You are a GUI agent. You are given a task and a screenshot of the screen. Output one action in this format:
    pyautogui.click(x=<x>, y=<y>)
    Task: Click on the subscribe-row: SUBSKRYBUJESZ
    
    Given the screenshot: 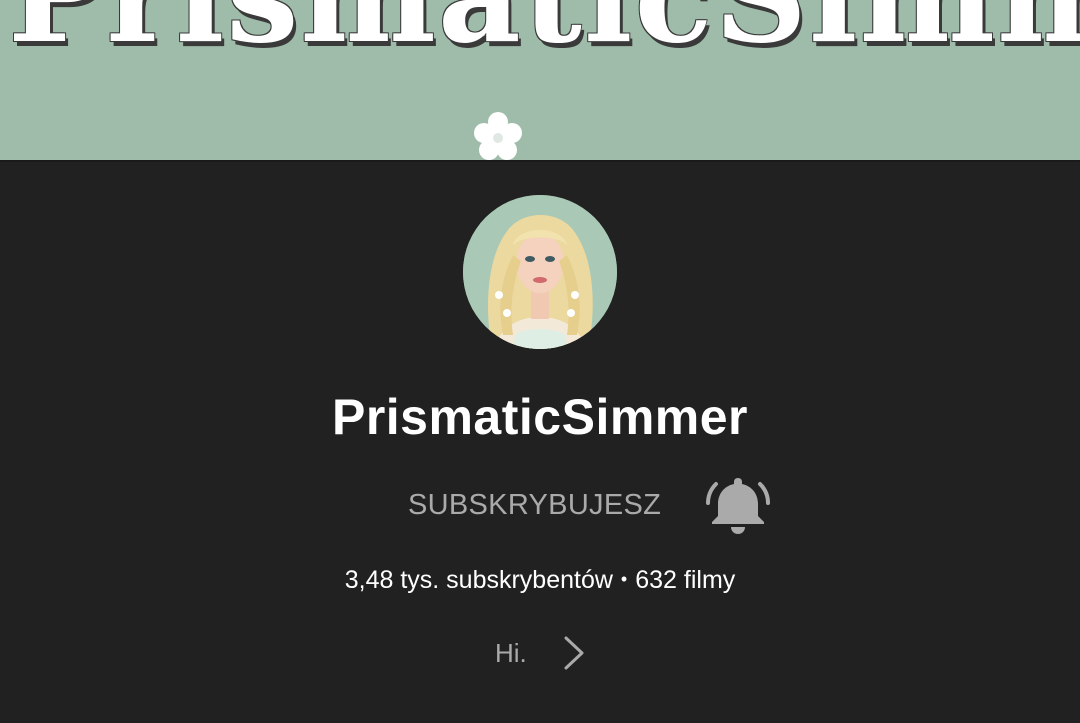 What is the action you would take?
    pyautogui.click(x=540, y=505)
    